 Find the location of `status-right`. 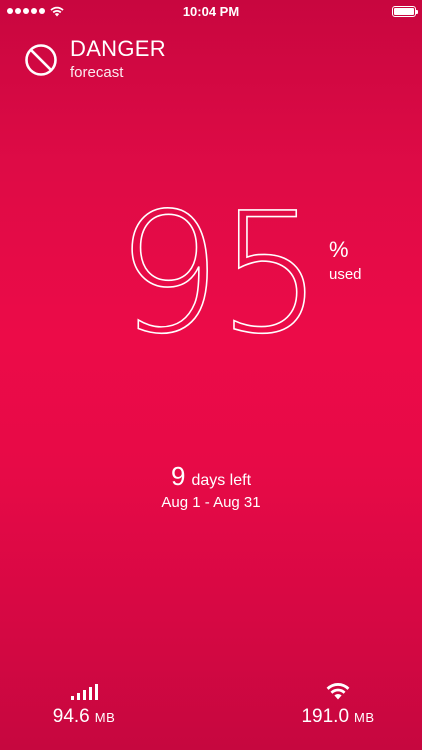

status-right is located at coordinates (357, 11).